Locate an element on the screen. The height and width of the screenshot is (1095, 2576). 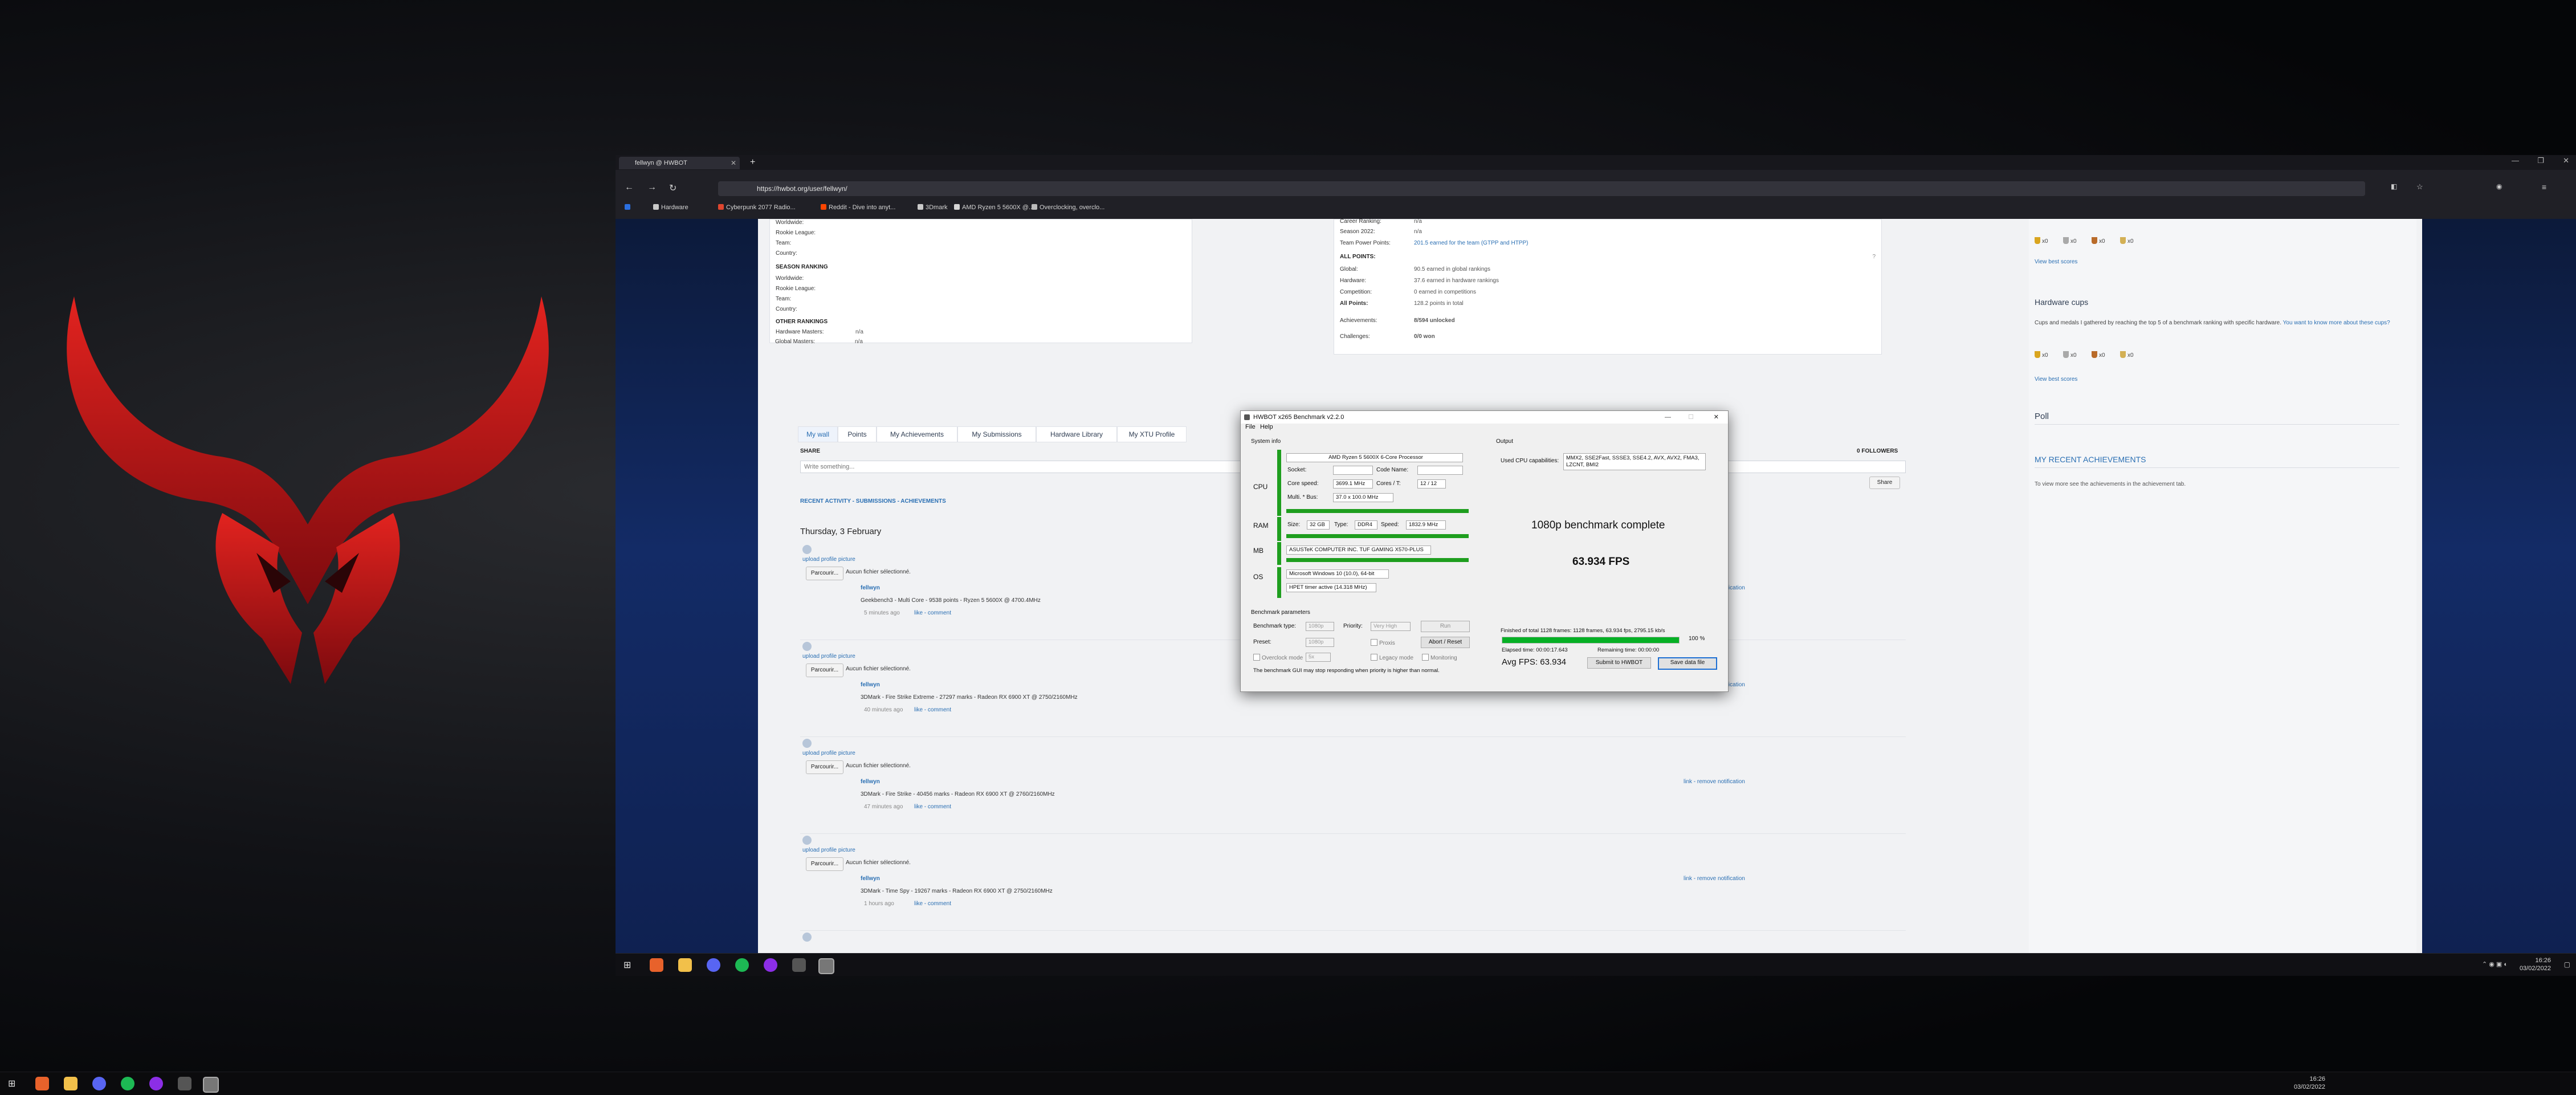
new-tab-icon: + is located at coordinates (752, 162).